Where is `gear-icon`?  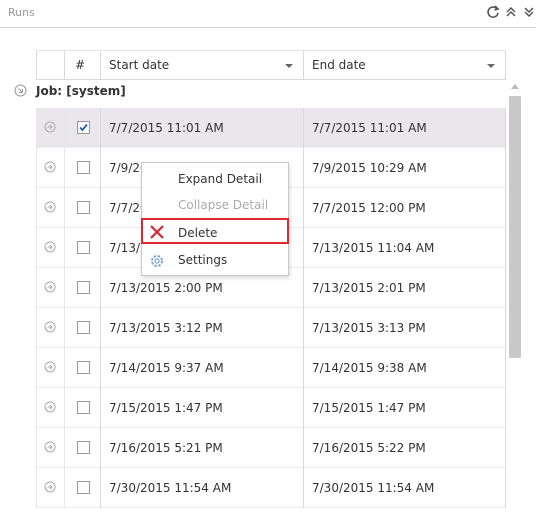 gear-icon is located at coordinates (157, 260).